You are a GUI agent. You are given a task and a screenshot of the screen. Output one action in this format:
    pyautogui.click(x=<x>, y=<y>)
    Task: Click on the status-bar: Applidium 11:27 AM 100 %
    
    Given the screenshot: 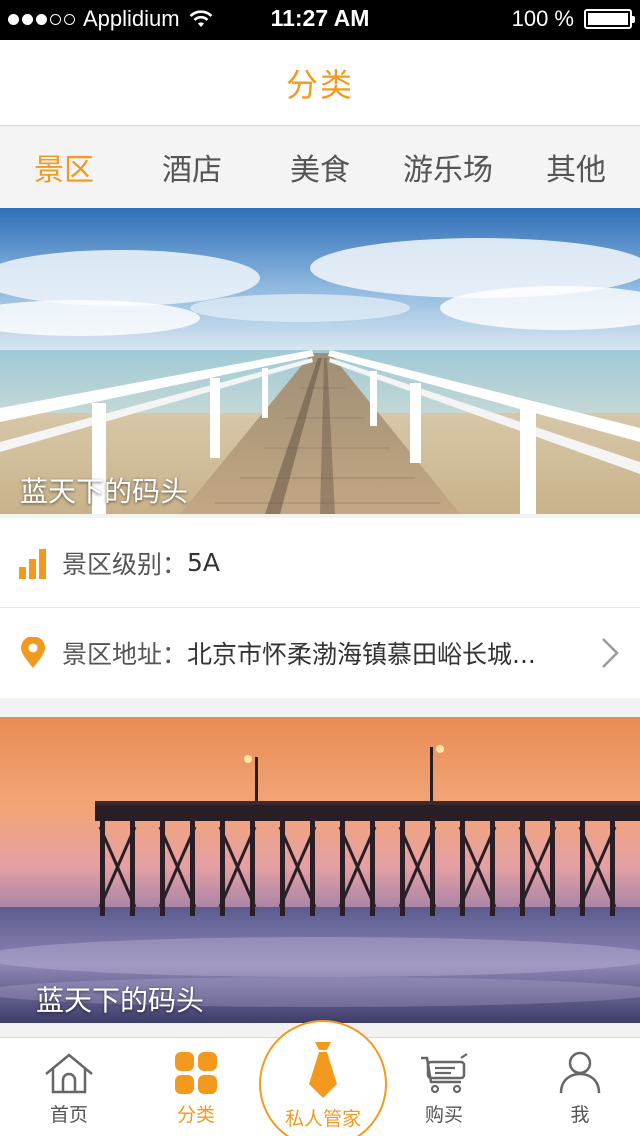 What is the action you would take?
    pyautogui.click(x=320, y=20)
    